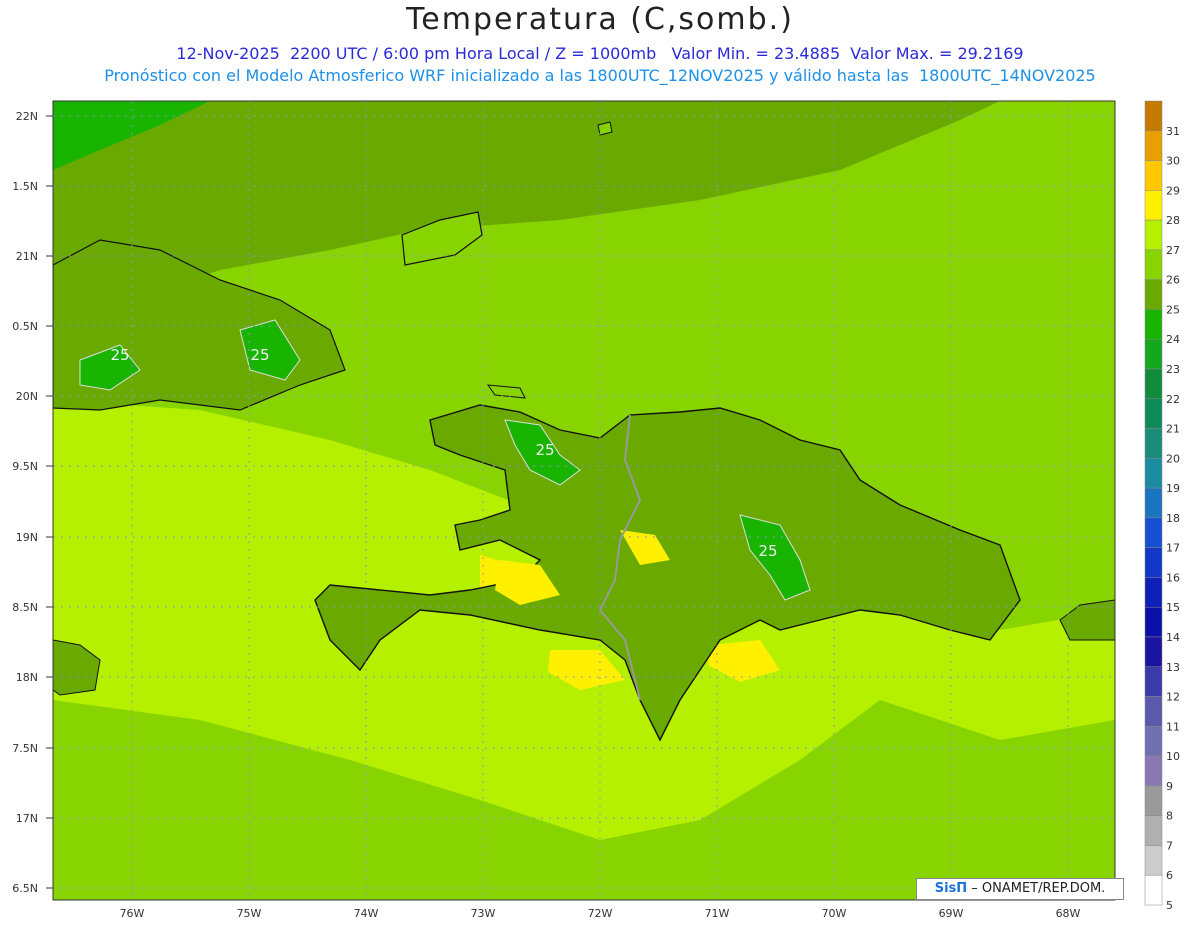  What do you see at coordinates (27, 396) in the screenshot?
I see `lat-label: 20N` at bounding box center [27, 396].